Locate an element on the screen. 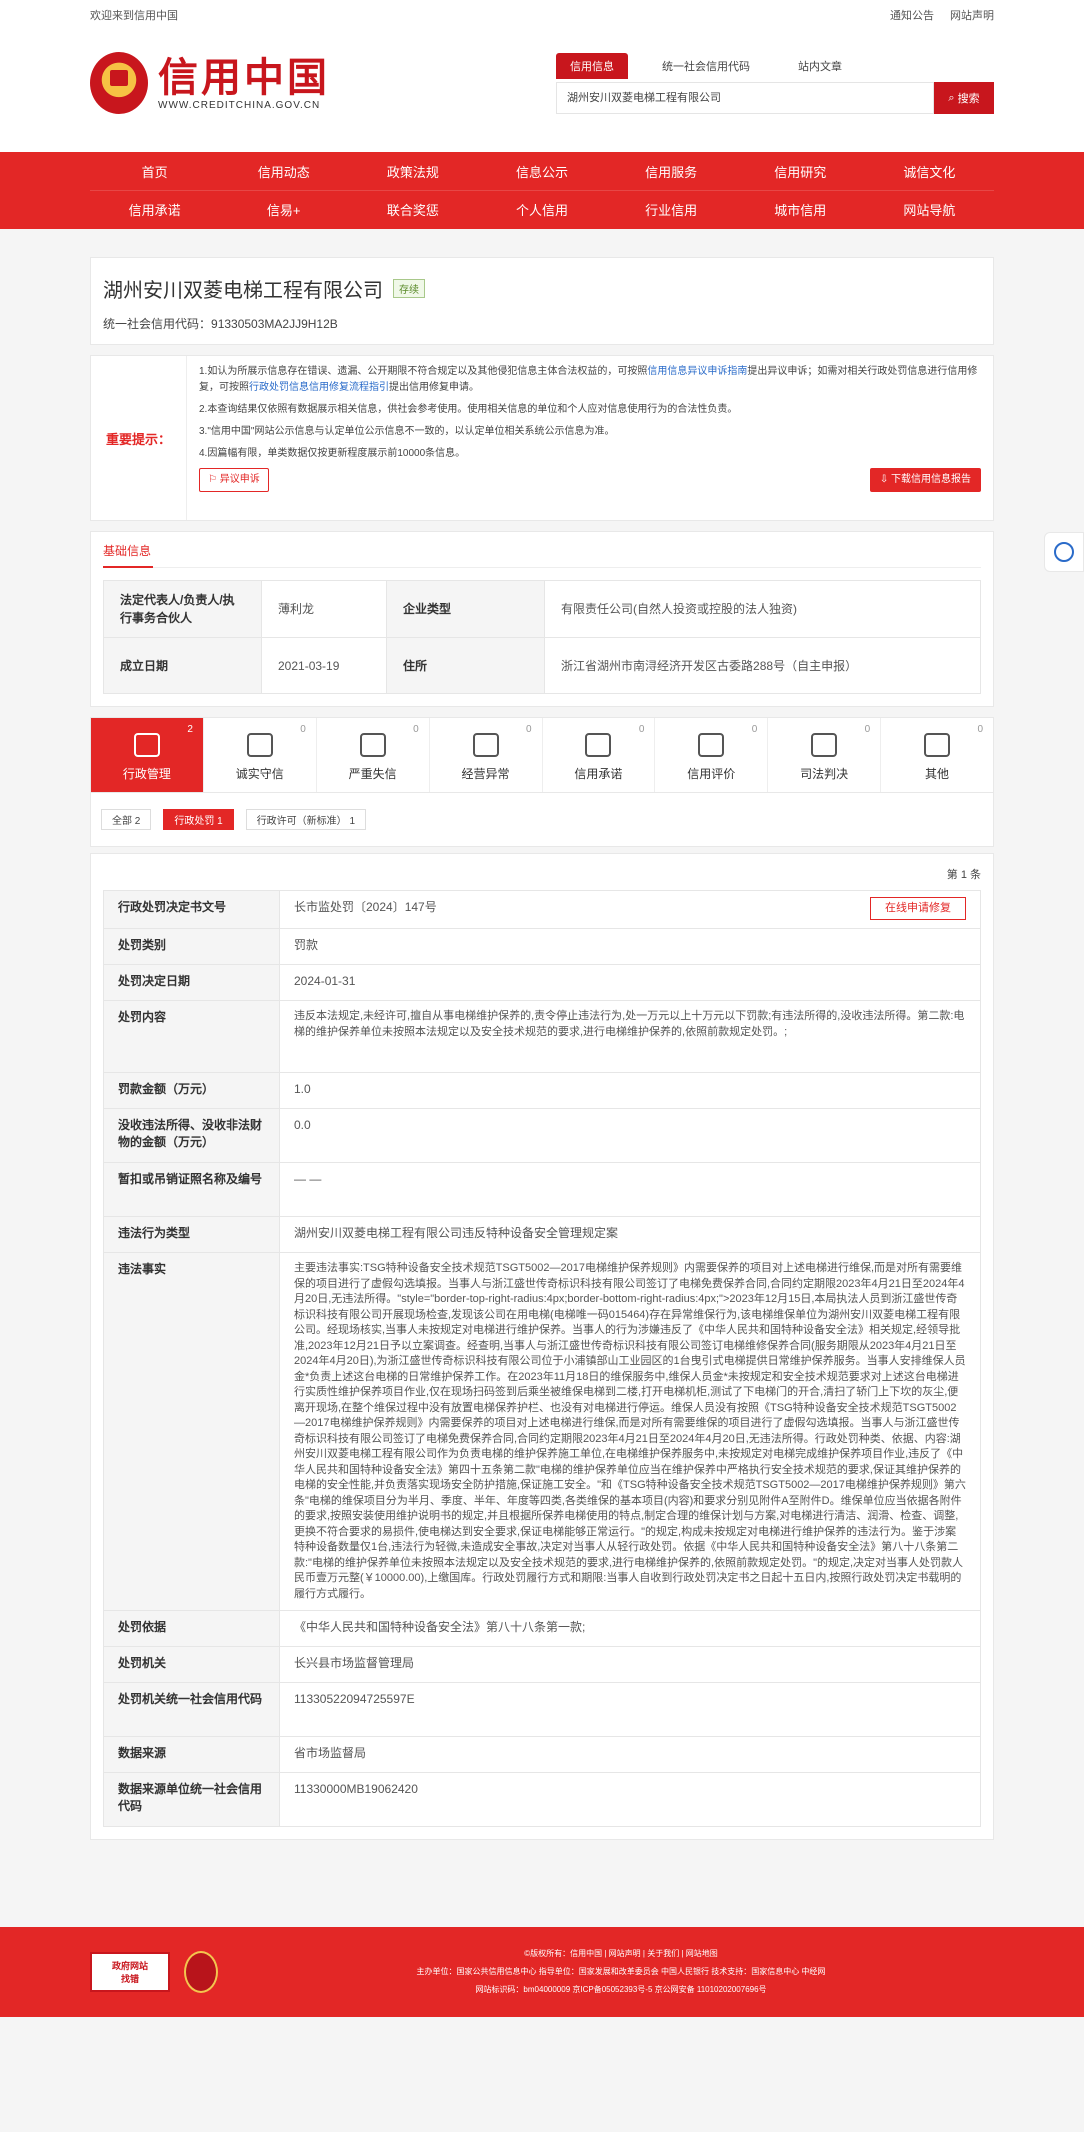 The image size is (1084, 2132). nav-city-credit: 城市信用 is located at coordinates (800, 209).